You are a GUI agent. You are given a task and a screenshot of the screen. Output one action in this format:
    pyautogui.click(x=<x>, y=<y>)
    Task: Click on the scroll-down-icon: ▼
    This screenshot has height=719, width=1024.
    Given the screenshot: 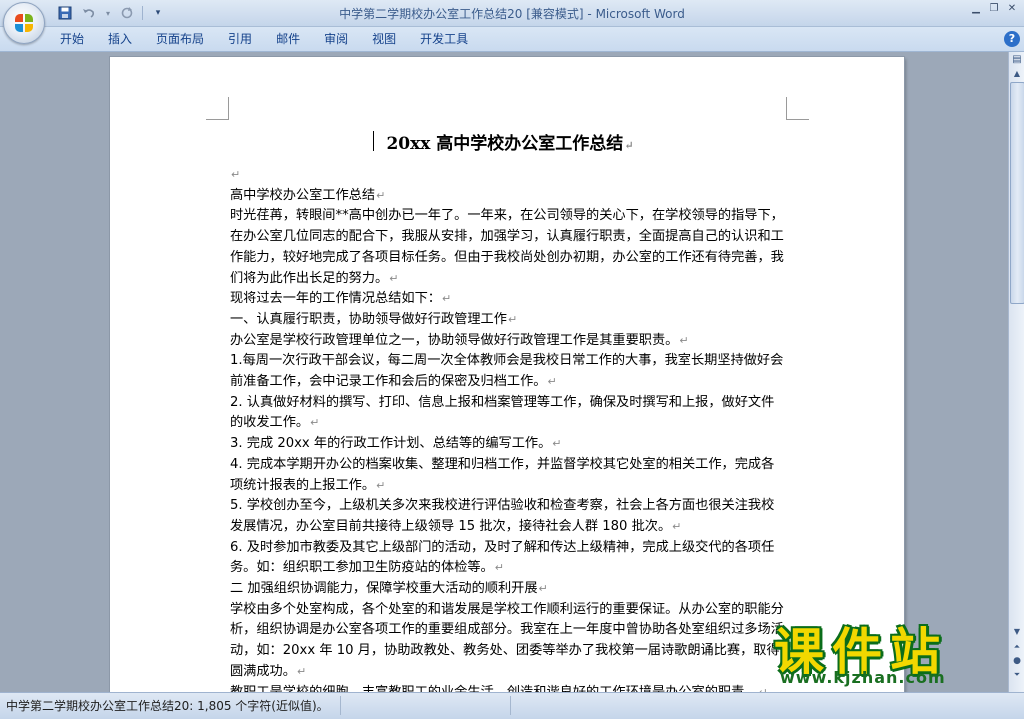 What is the action you would take?
    pyautogui.click(x=1017, y=633)
    